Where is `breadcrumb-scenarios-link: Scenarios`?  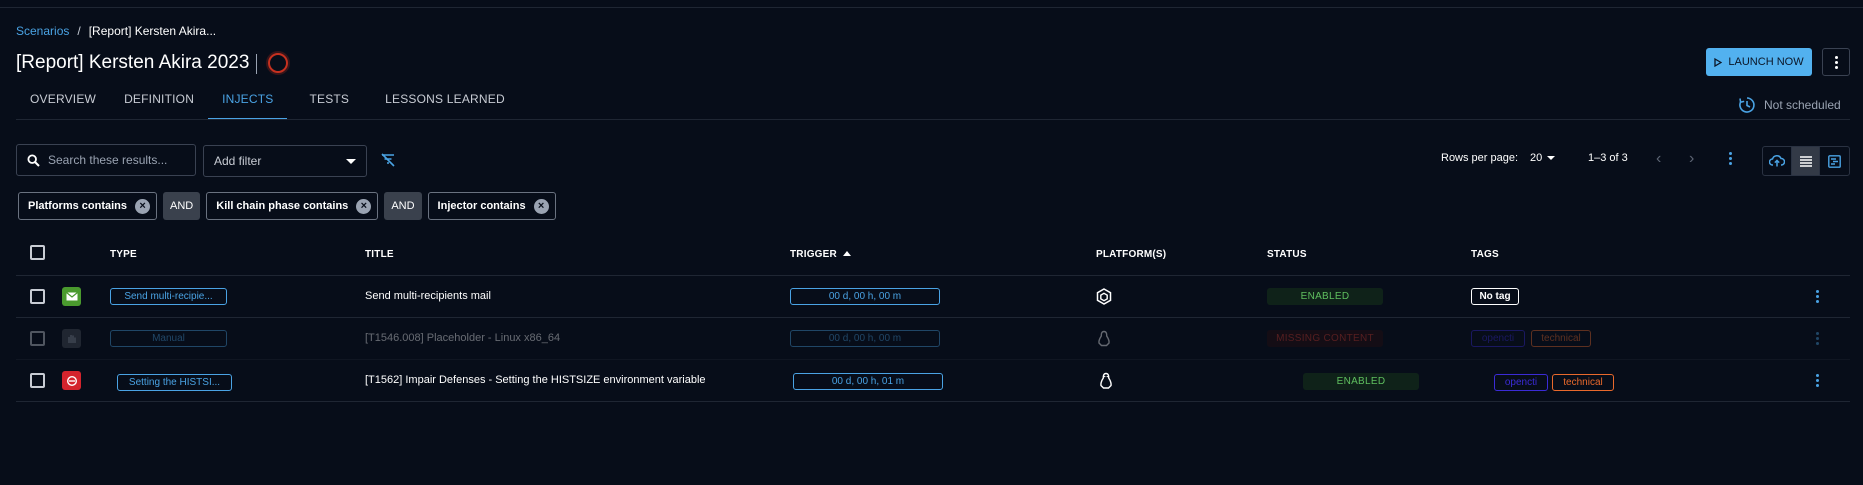 breadcrumb-scenarios-link: Scenarios is located at coordinates (42, 31).